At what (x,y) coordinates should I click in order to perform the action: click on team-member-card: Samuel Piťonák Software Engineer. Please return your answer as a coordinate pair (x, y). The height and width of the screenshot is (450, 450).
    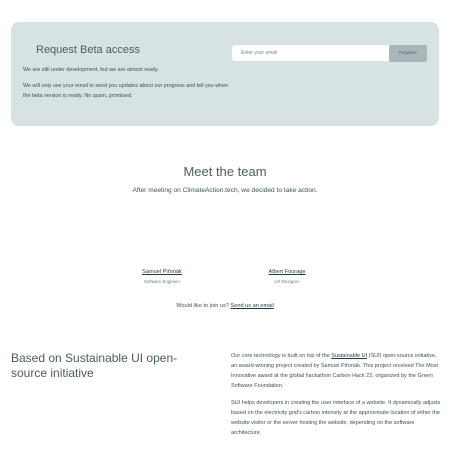
    Looking at the image, I should click on (162, 276).